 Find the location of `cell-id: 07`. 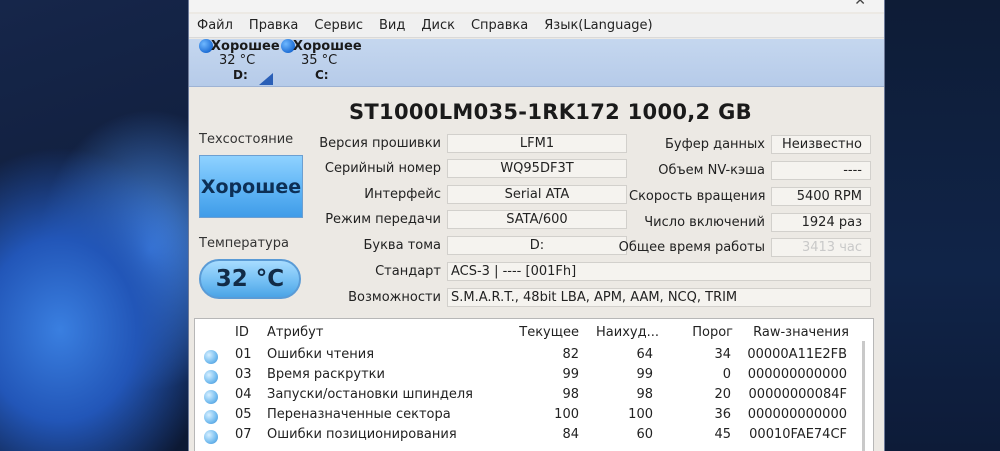

cell-id: 07 is located at coordinates (243, 434).